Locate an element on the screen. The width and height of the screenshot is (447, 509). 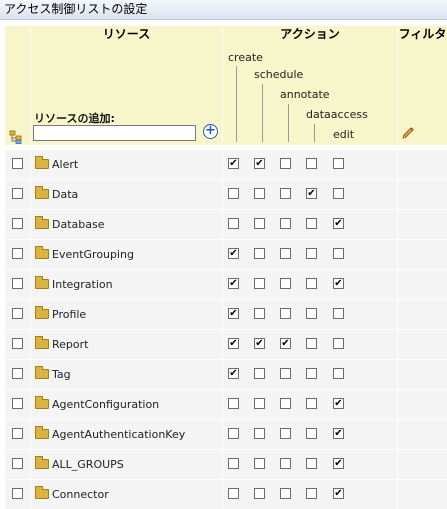
resource-cell: Alert is located at coordinates (139, 164).